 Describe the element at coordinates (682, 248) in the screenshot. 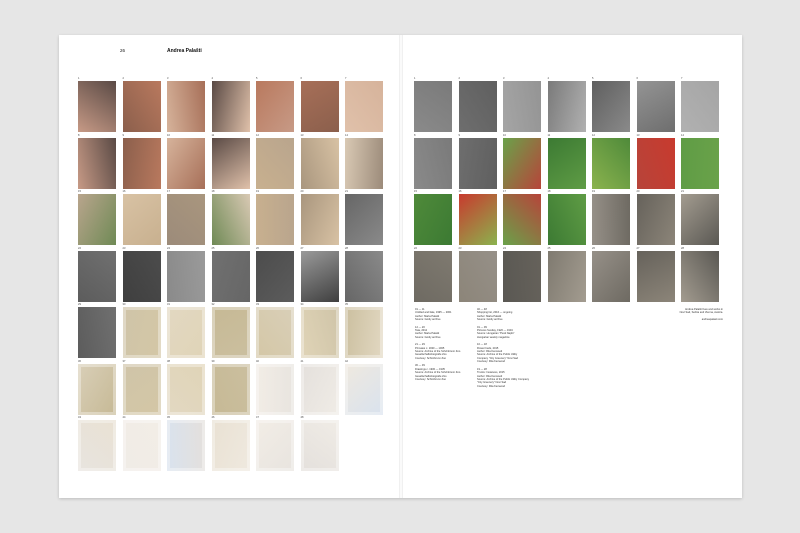

I see `plate-number: 28` at that location.